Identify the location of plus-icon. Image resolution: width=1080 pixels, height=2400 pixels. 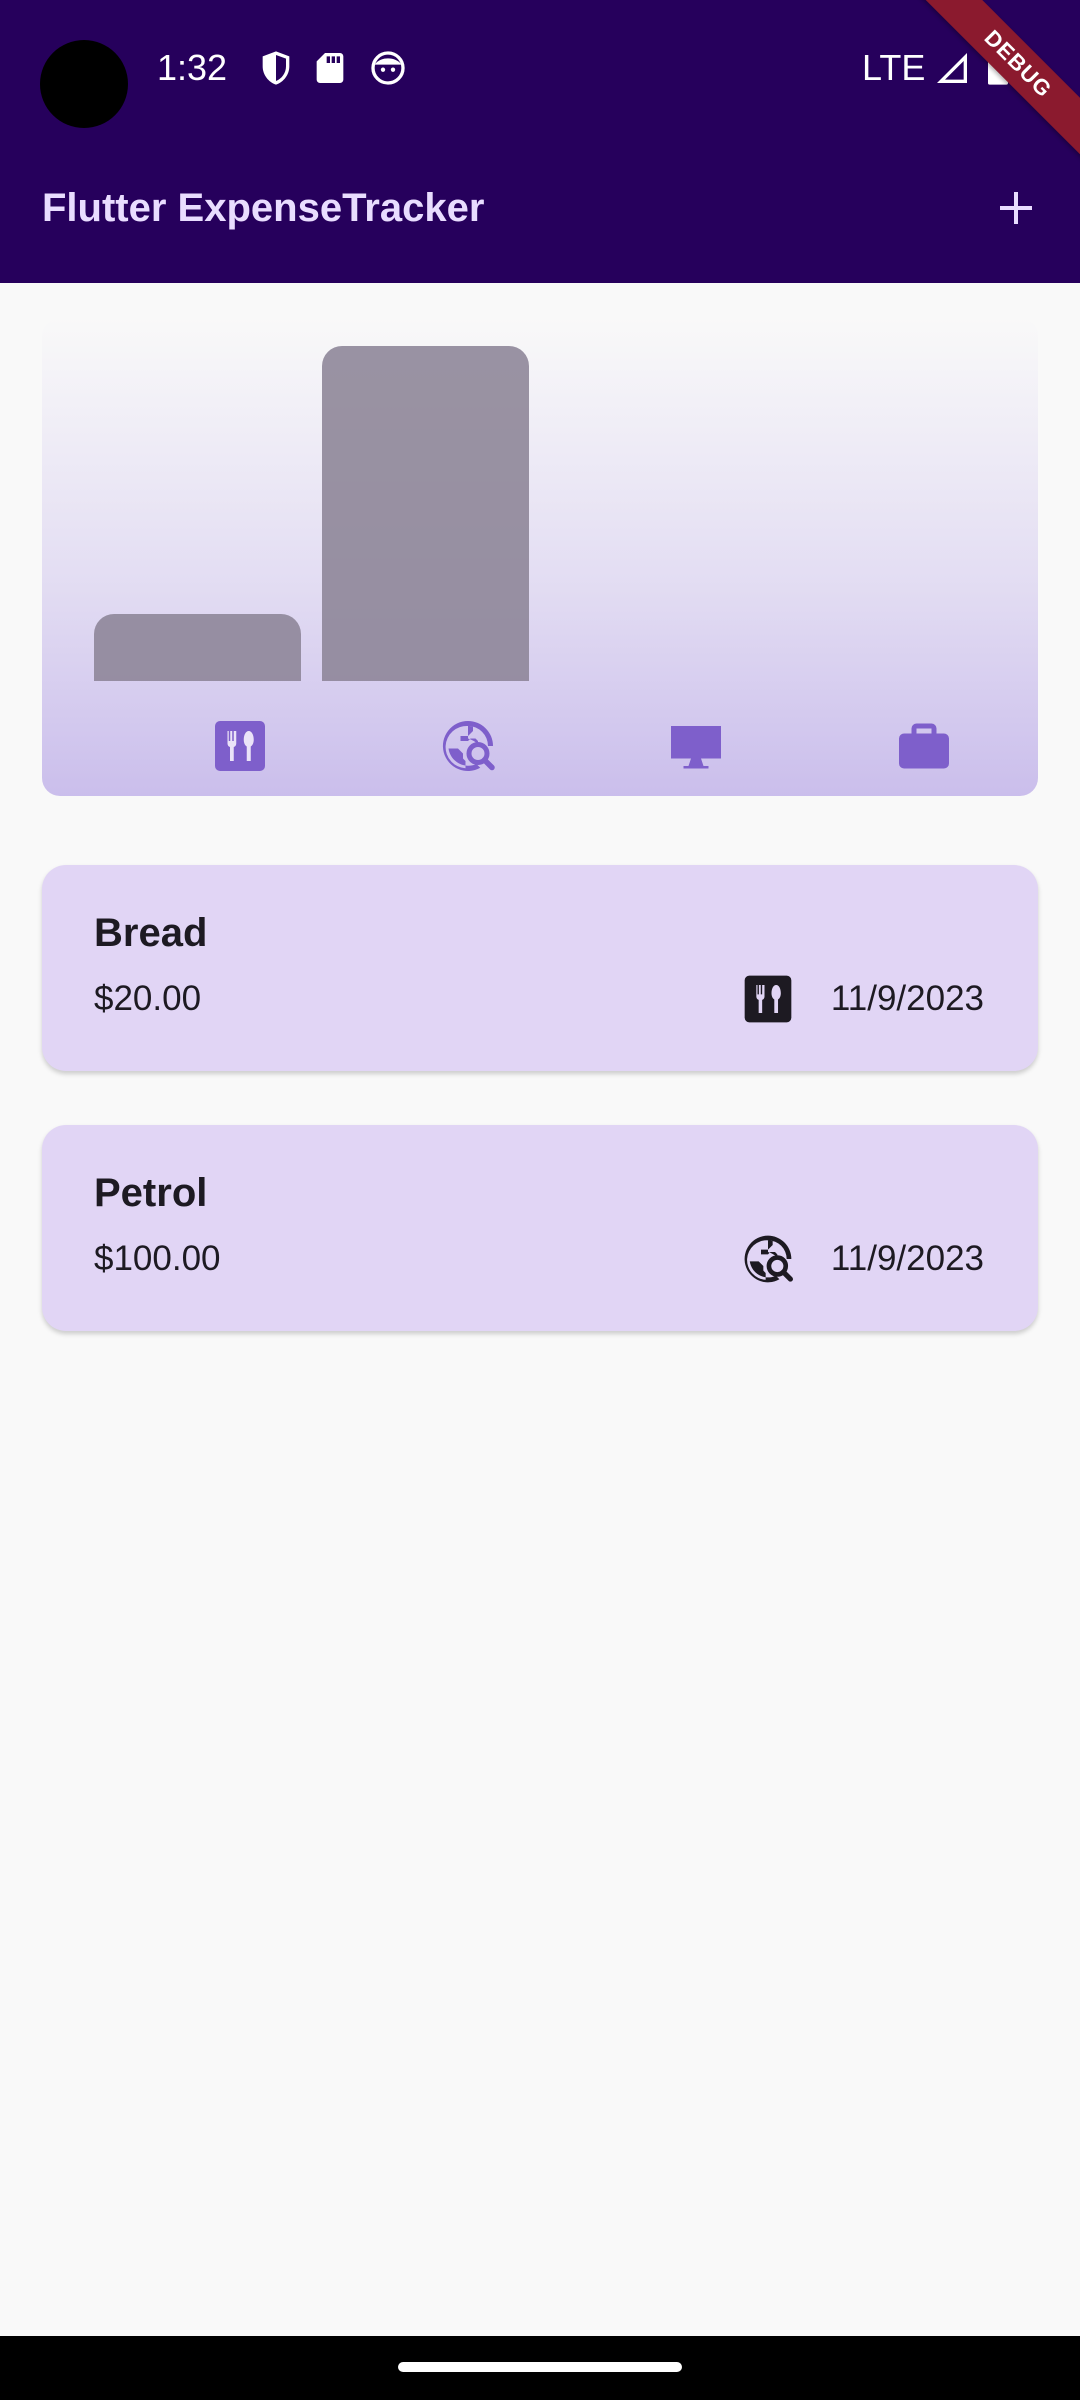
(1016, 208).